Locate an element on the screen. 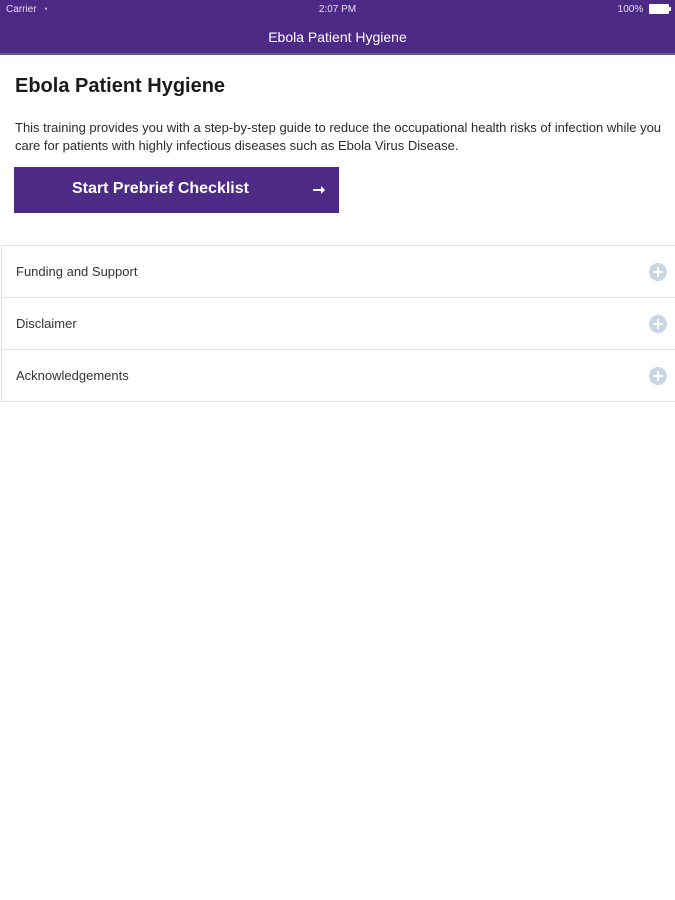  accordion-item-acknowledgements: Acknowledgements is located at coordinates (338, 375).